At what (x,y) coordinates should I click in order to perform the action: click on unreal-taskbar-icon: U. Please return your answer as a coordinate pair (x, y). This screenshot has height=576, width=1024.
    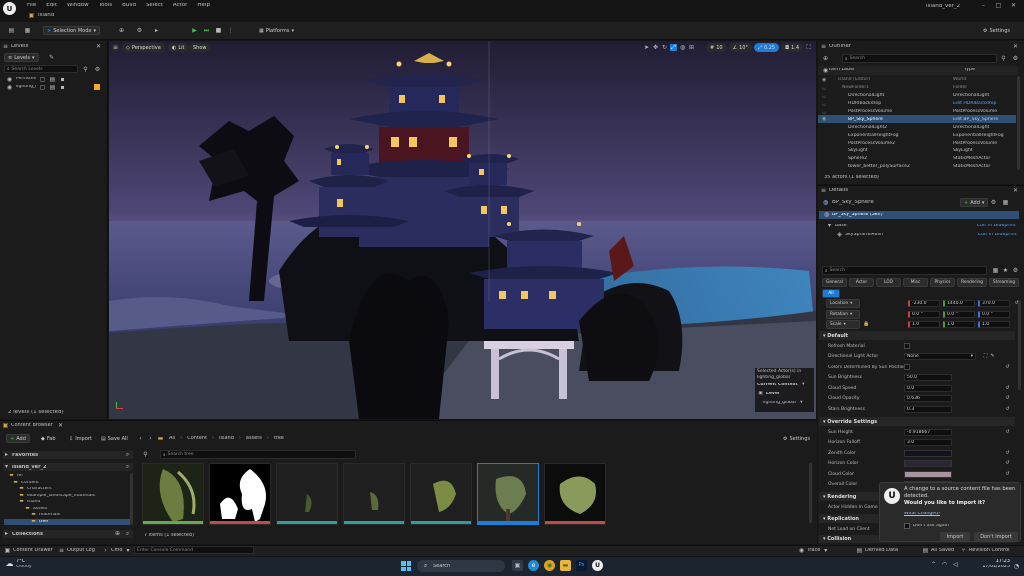
    Looking at the image, I should click on (597, 565).